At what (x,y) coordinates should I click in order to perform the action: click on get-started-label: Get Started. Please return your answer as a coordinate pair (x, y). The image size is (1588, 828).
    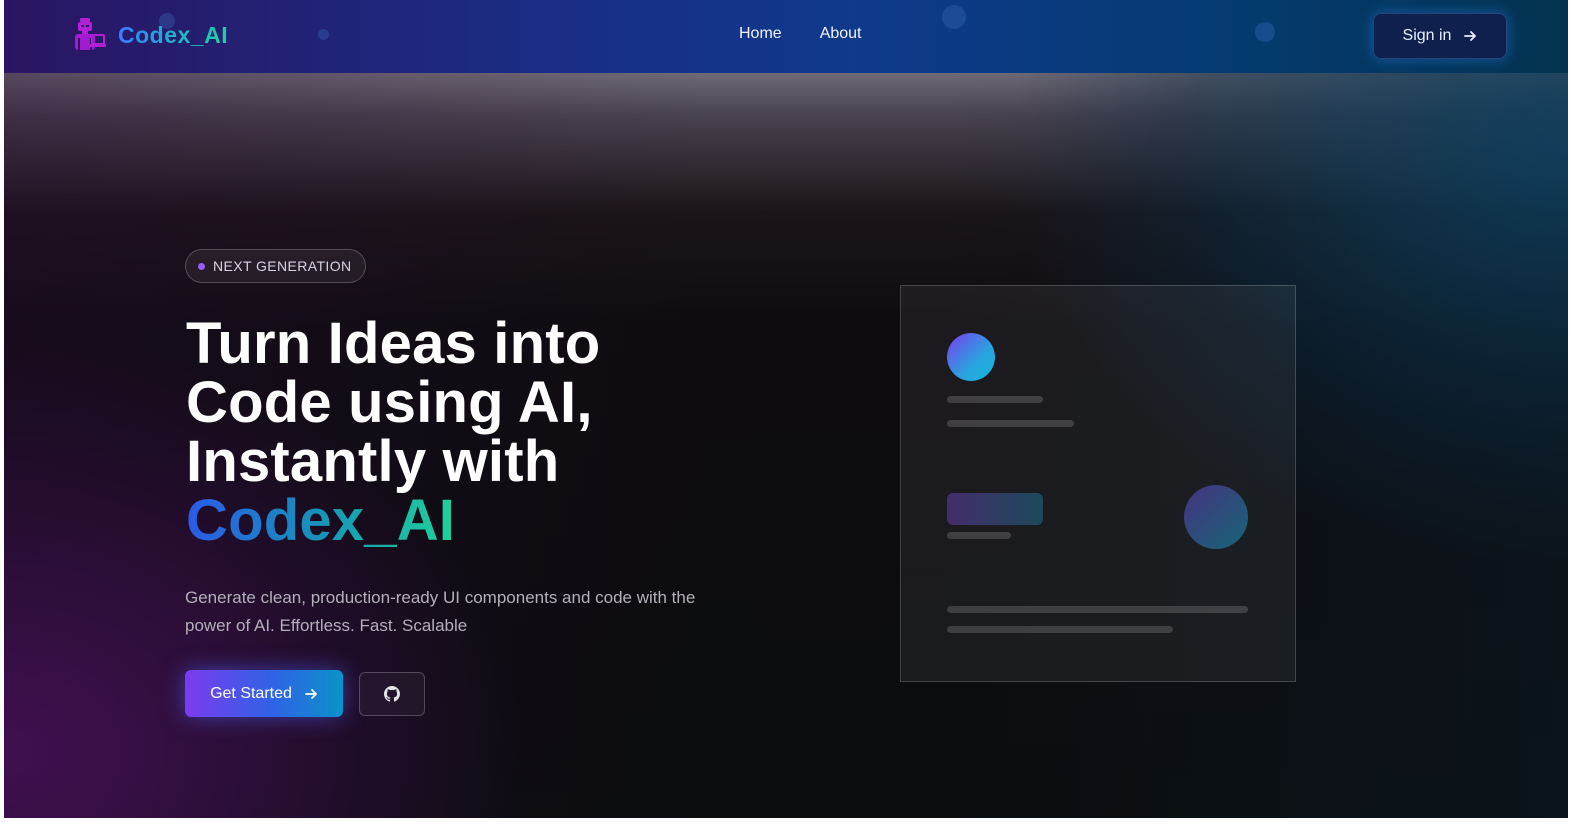
    Looking at the image, I should click on (251, 693).